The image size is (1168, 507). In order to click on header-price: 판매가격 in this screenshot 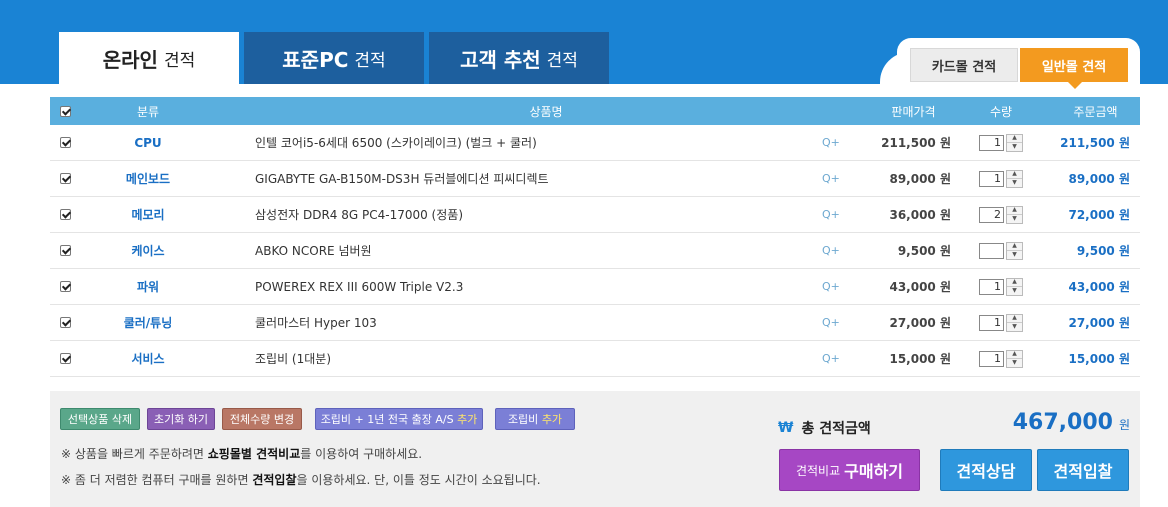, I will do `click(913, 111)`.